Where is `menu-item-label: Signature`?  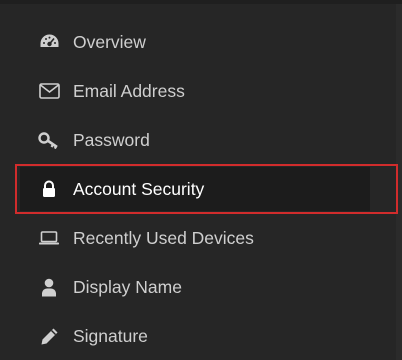
menu-item-label: Signature is located at coordinates (110, 335).